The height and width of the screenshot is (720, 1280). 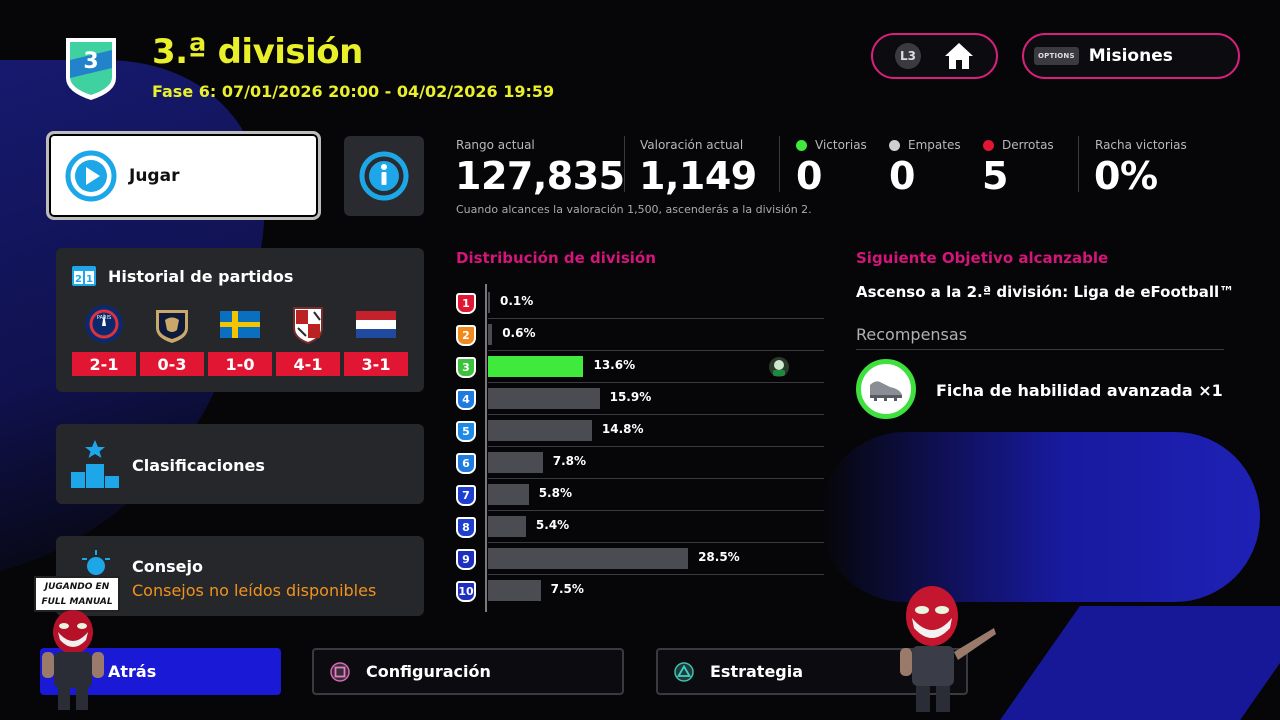 I want to click on play-button: Jugar, so click(x=183, y=175).